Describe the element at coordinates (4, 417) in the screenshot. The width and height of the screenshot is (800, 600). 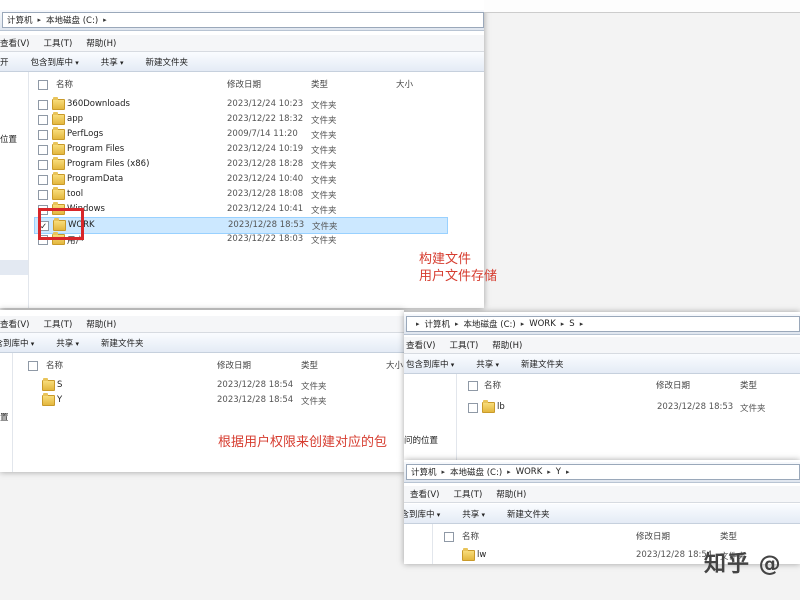
I see `nav-item-fragment: 置` at that location.